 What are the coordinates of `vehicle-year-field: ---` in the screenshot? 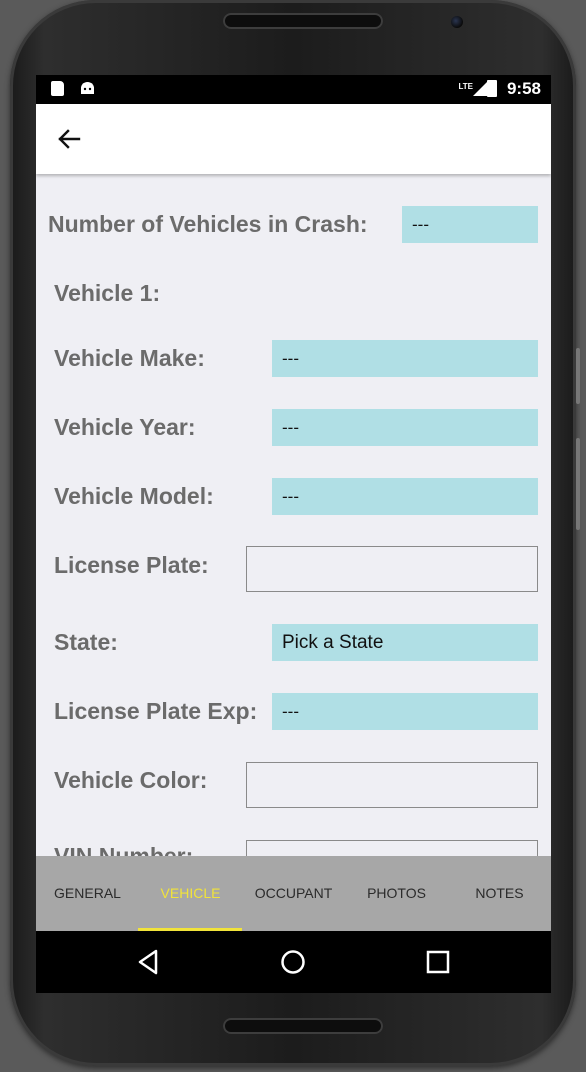 It's located at (405, 427).